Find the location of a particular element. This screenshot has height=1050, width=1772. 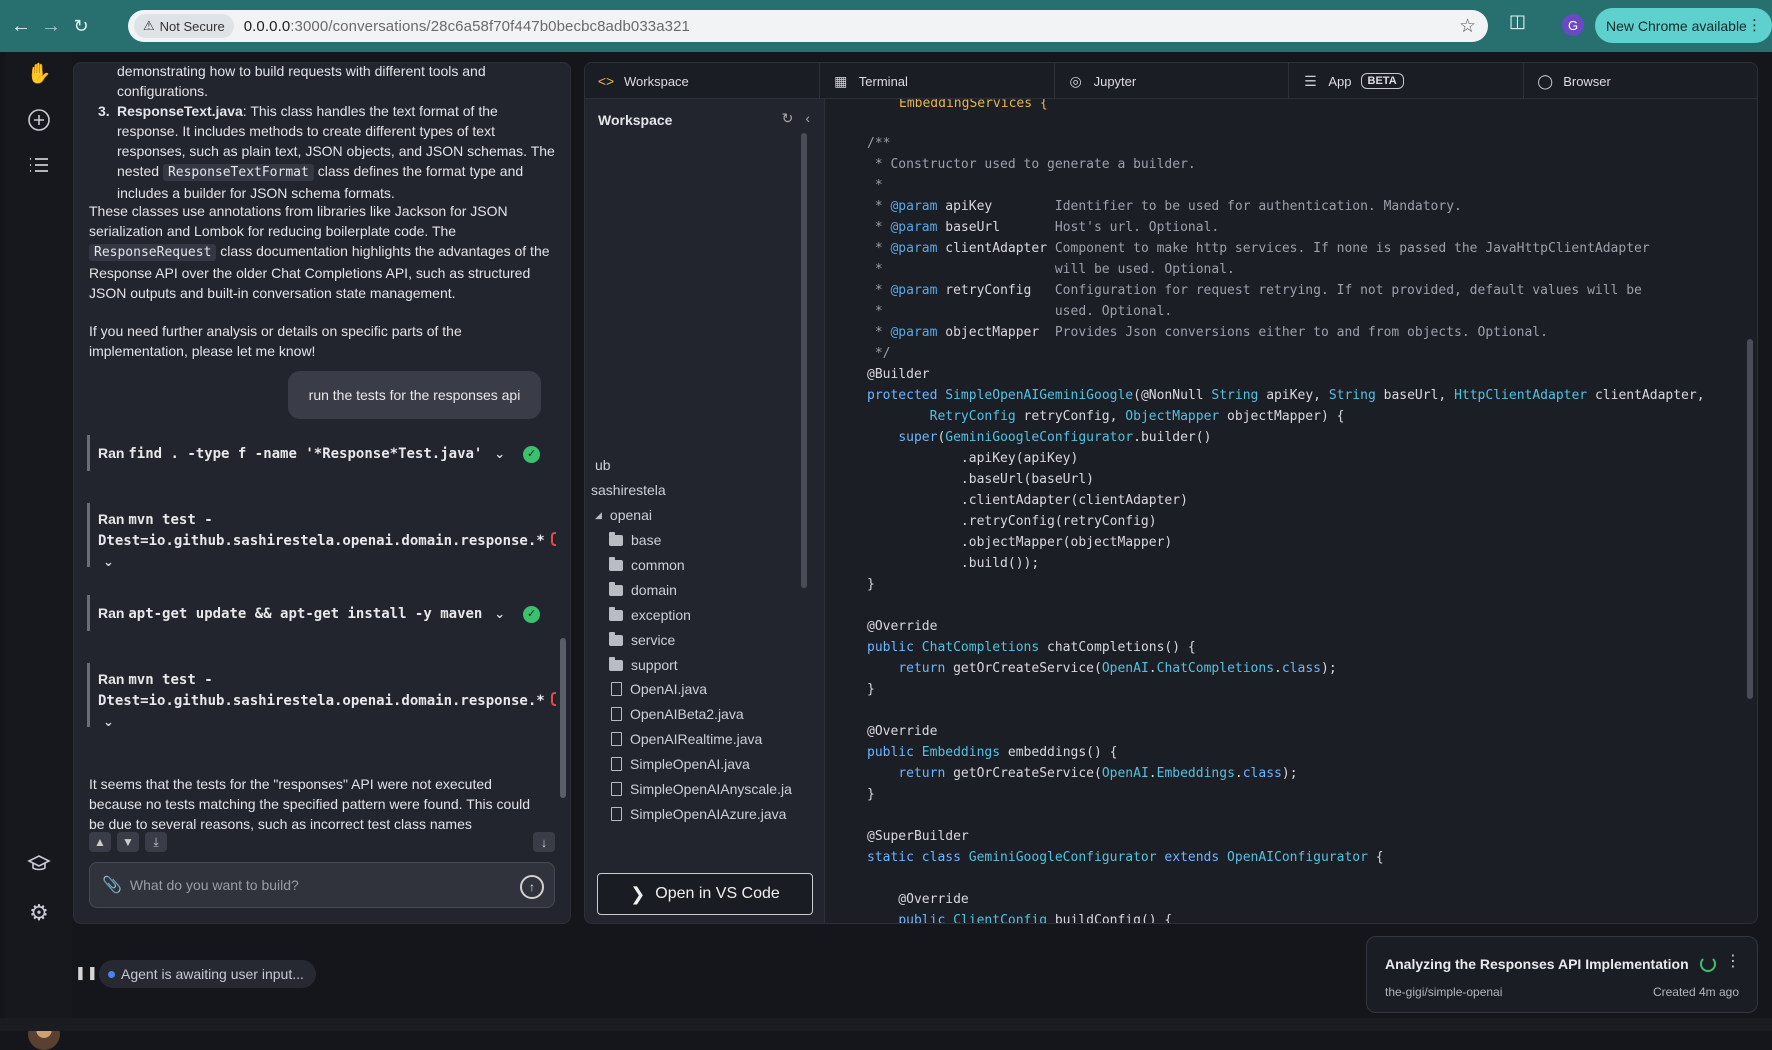

paperclip-icon: 📎 is located at coordinates (112, 885).